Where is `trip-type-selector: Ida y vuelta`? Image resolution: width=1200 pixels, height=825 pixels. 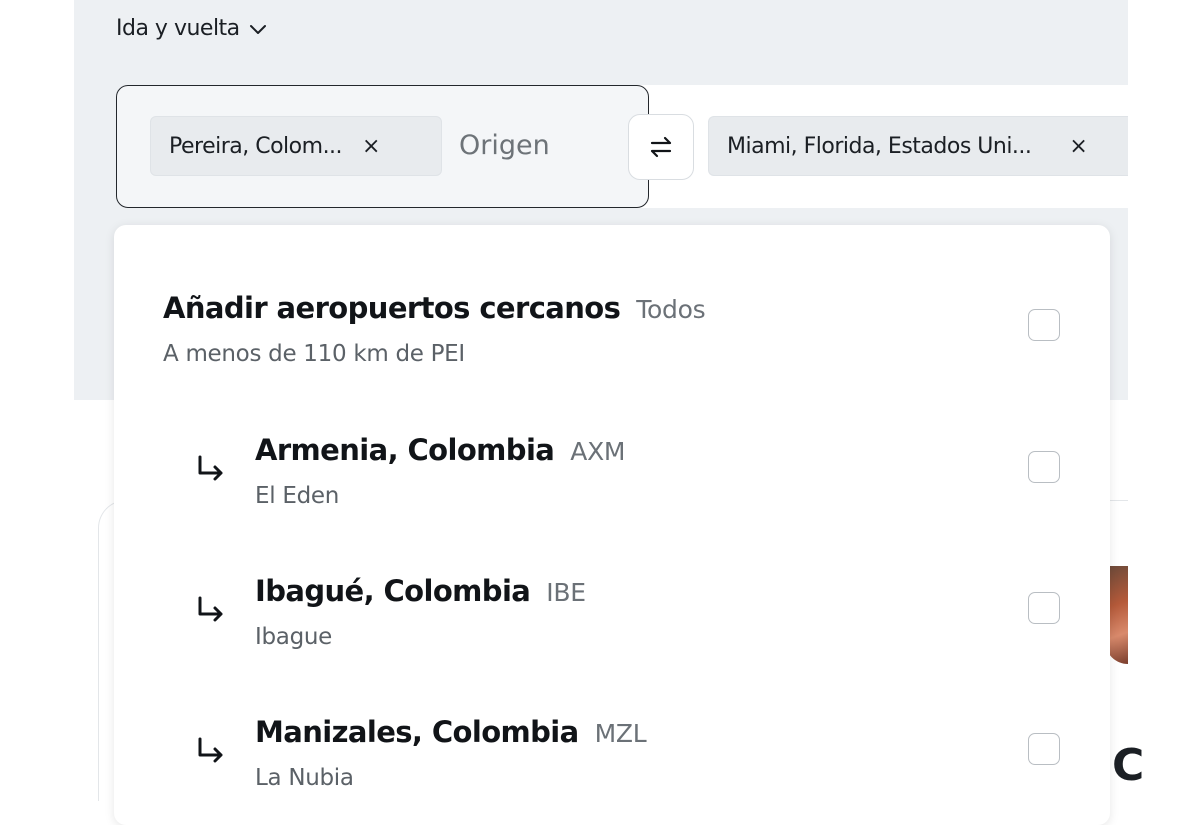 trip-type-selector: Ida y vuelta is located at coordinates (192, 28).